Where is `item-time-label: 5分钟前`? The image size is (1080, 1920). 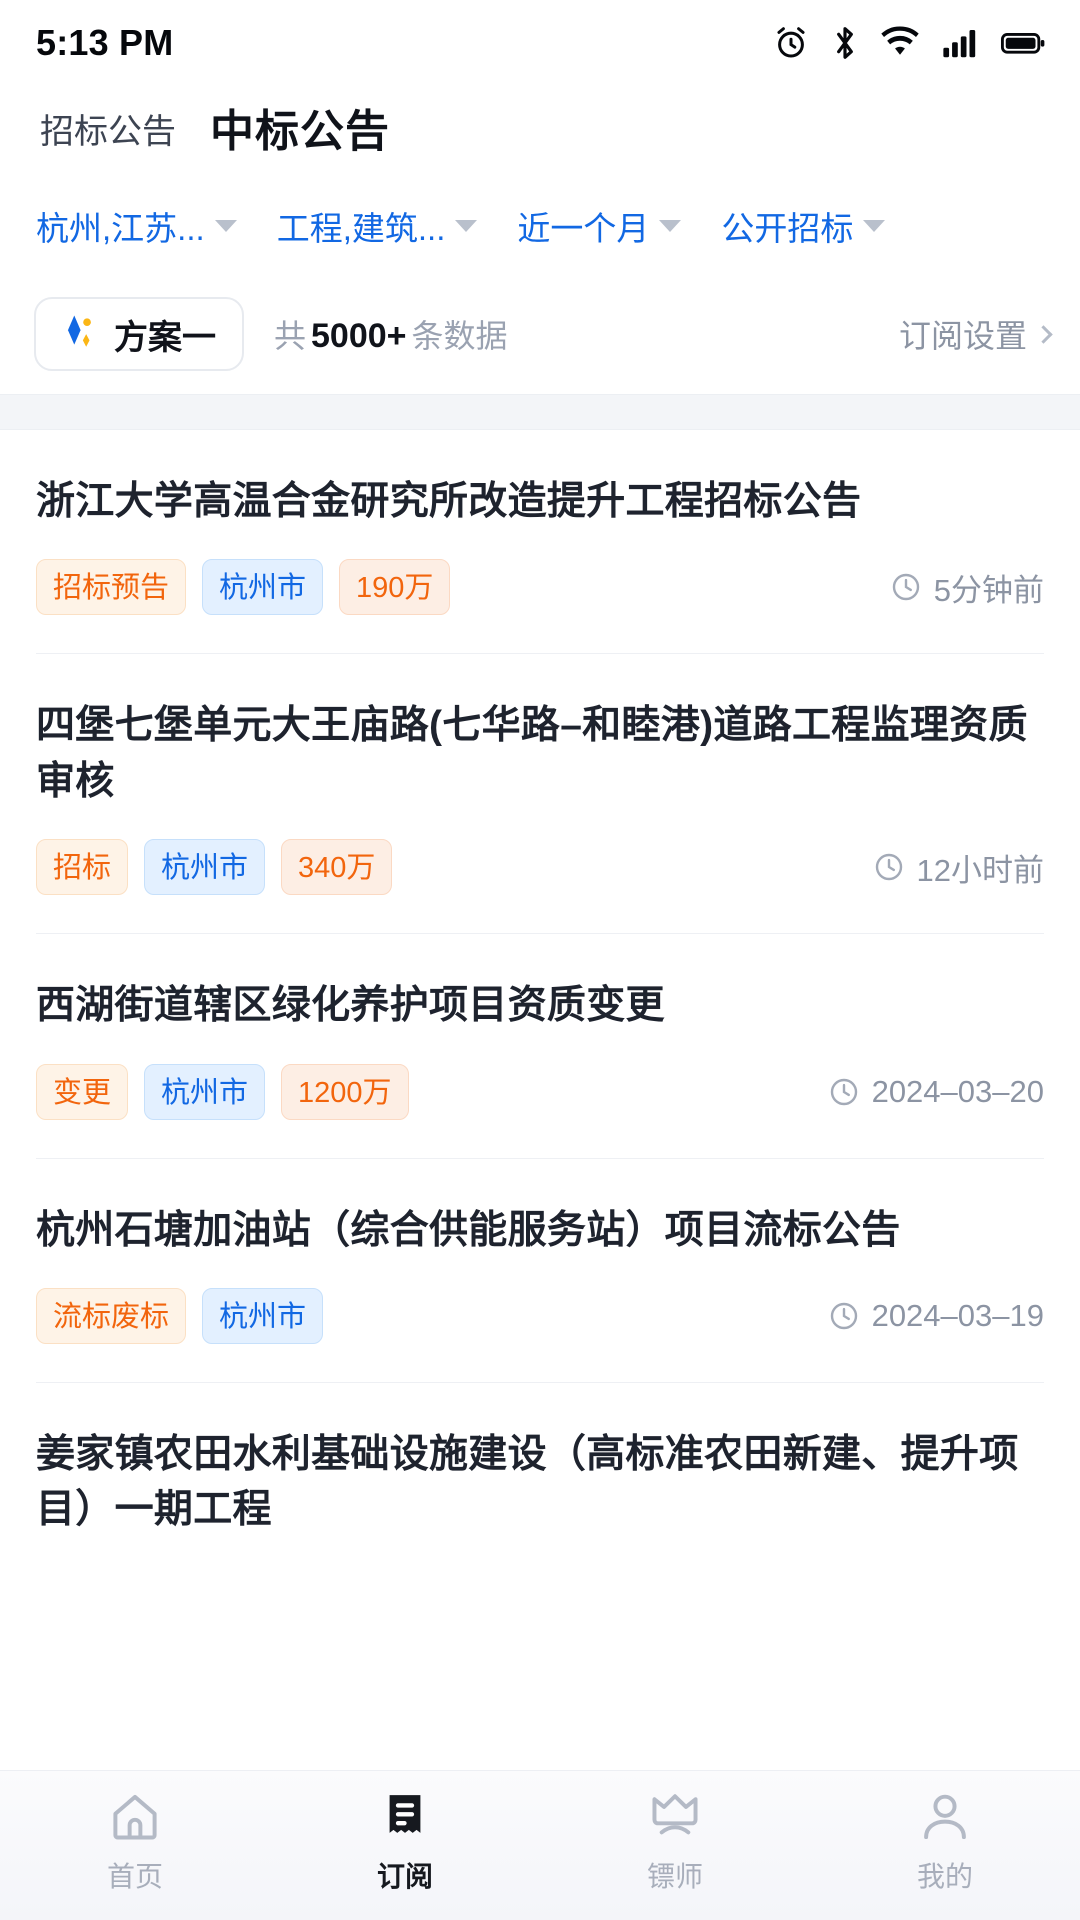
item-time-label: 5分钟前 is located at coordinates (988, 590).